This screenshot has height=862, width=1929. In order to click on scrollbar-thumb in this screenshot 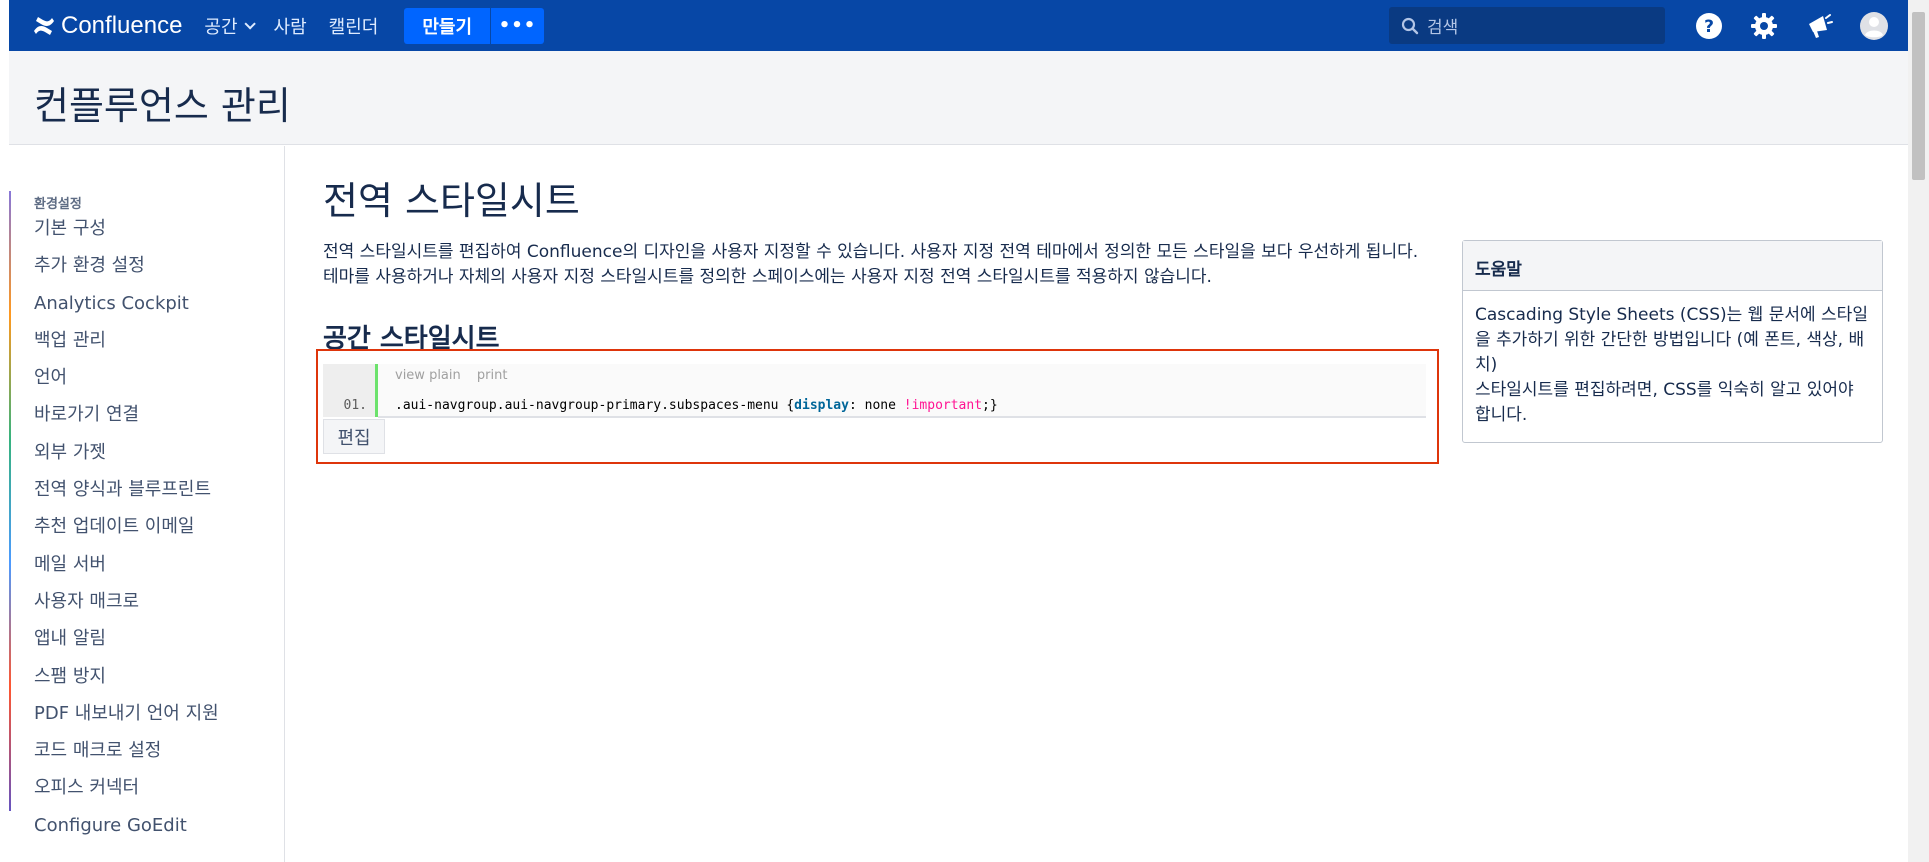, I will do `click(1918, 96)`.